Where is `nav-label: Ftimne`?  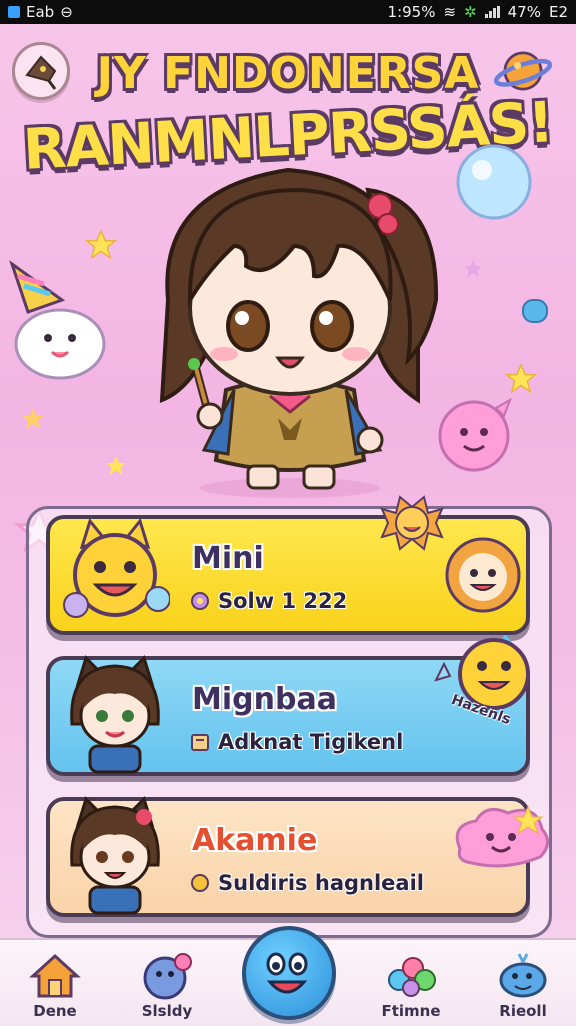
nav-label: Ftimne is located at coordinates (411, 1011).